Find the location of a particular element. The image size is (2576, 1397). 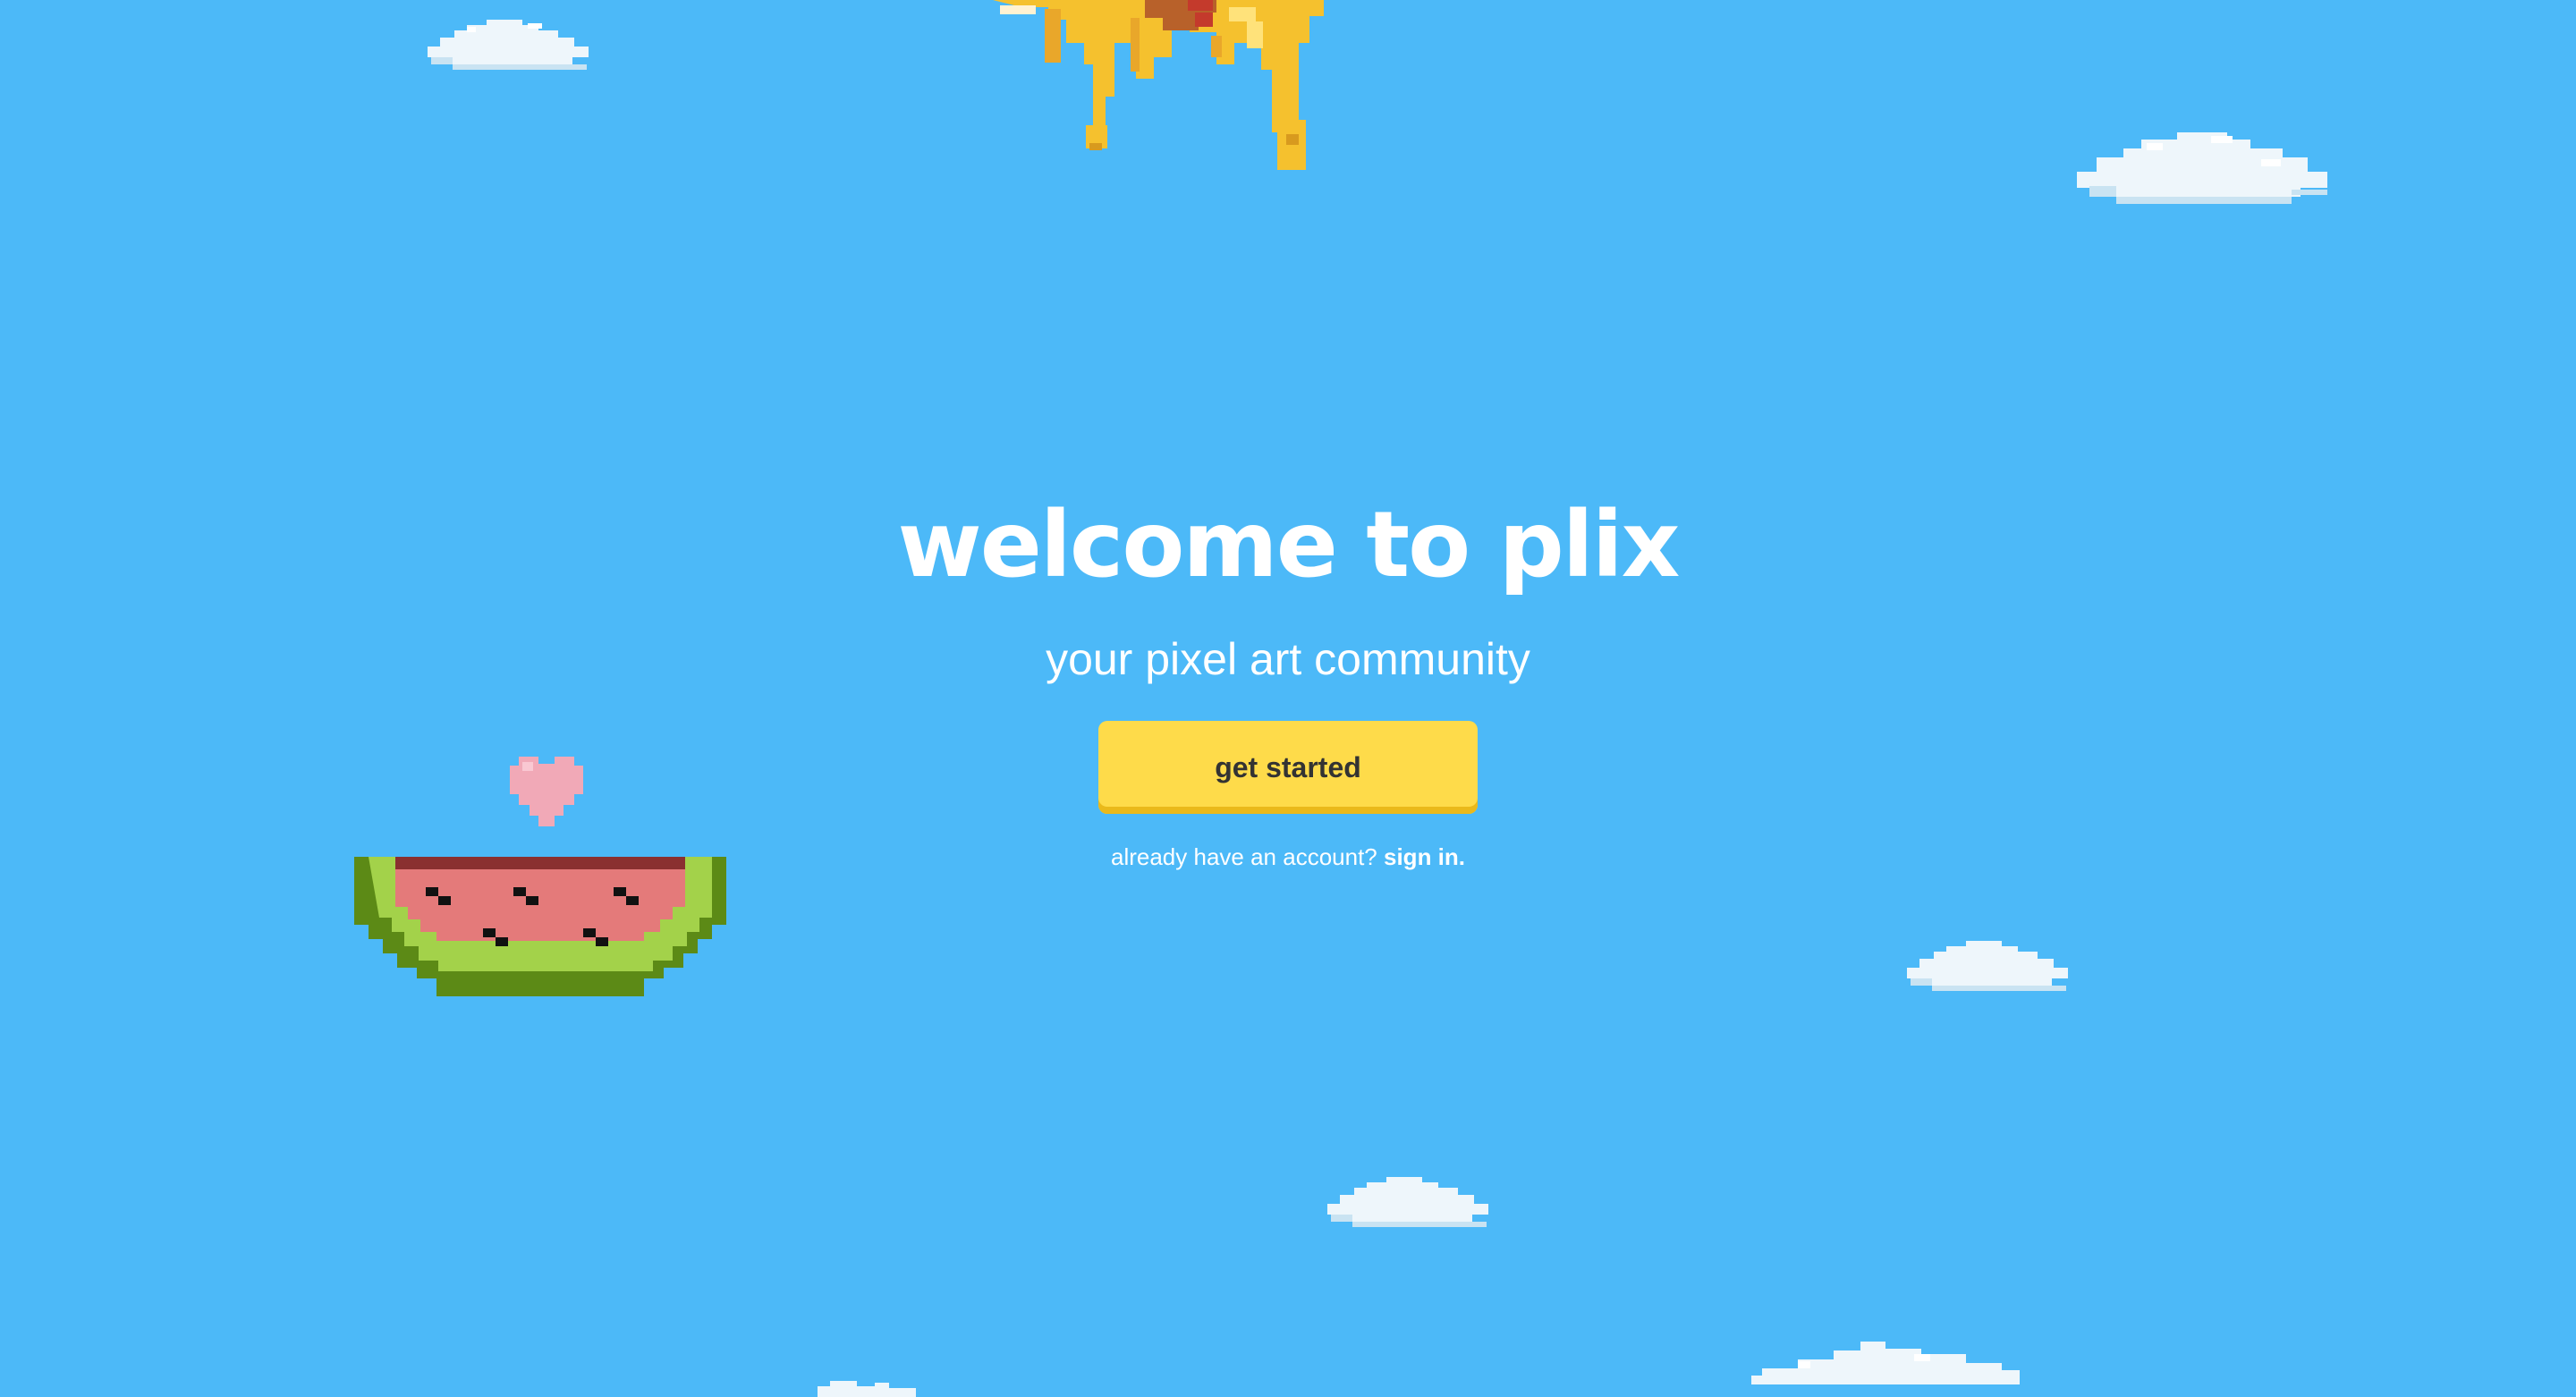

cloud-top-left is located at coordinates (508, 45).